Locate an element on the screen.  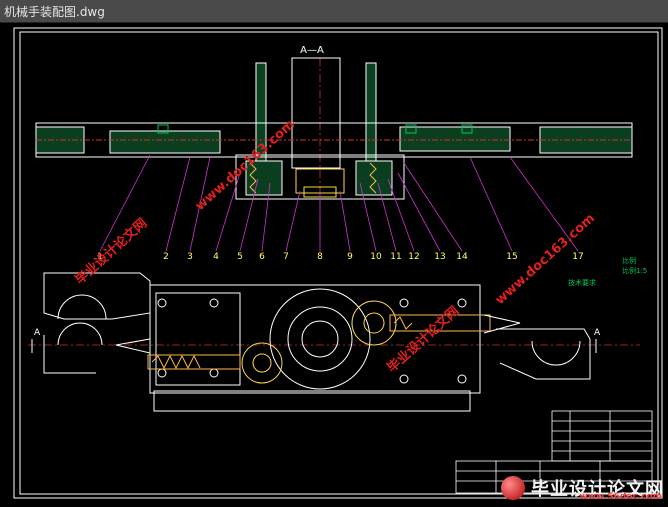
window-title: 机械手装配图.dwg is located at coordinates (54, 11).